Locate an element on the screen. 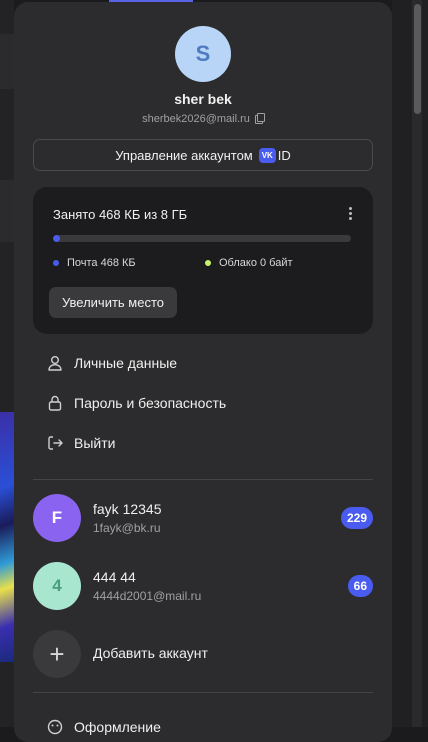 The width and height of the screenshot is (428, 742). menu-item-label: Оформление is located at coordinates (117, 727).